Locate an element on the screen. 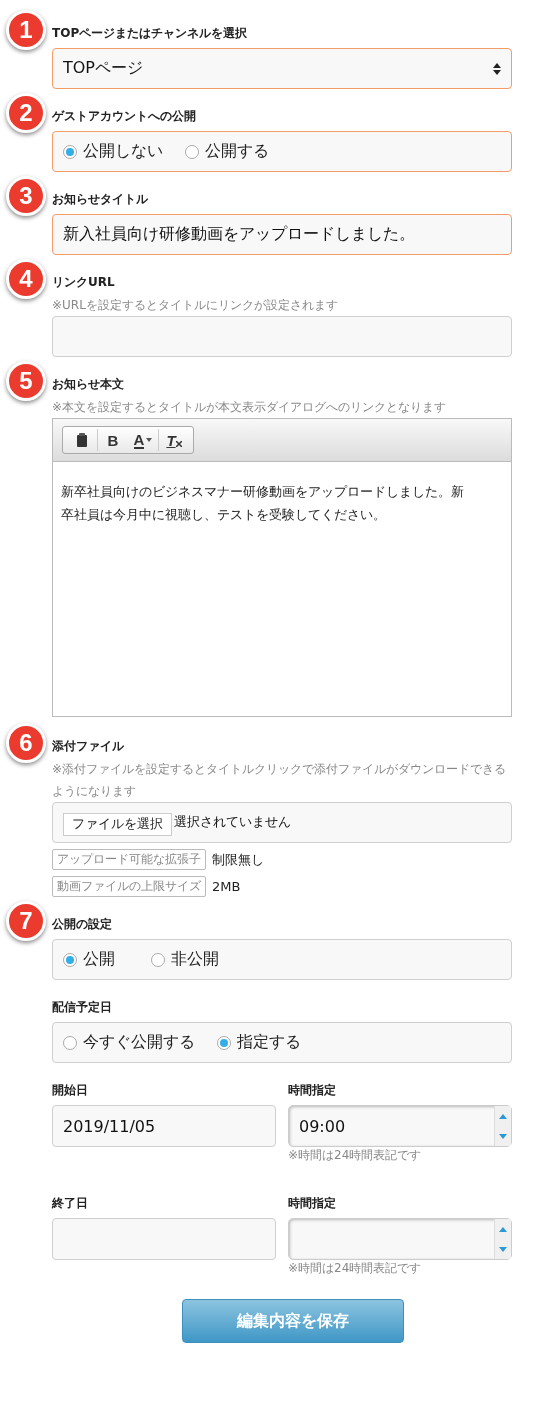  caret-icon is located at coordinates (149, 440).